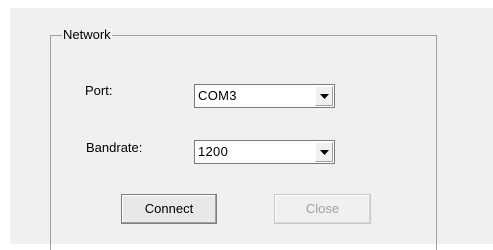 The height and width of the screenshot is (250, 493). Describe the element at coordinates (213, 151) in the screenshot. I see `baudrate-select-value: 1200` at that location.